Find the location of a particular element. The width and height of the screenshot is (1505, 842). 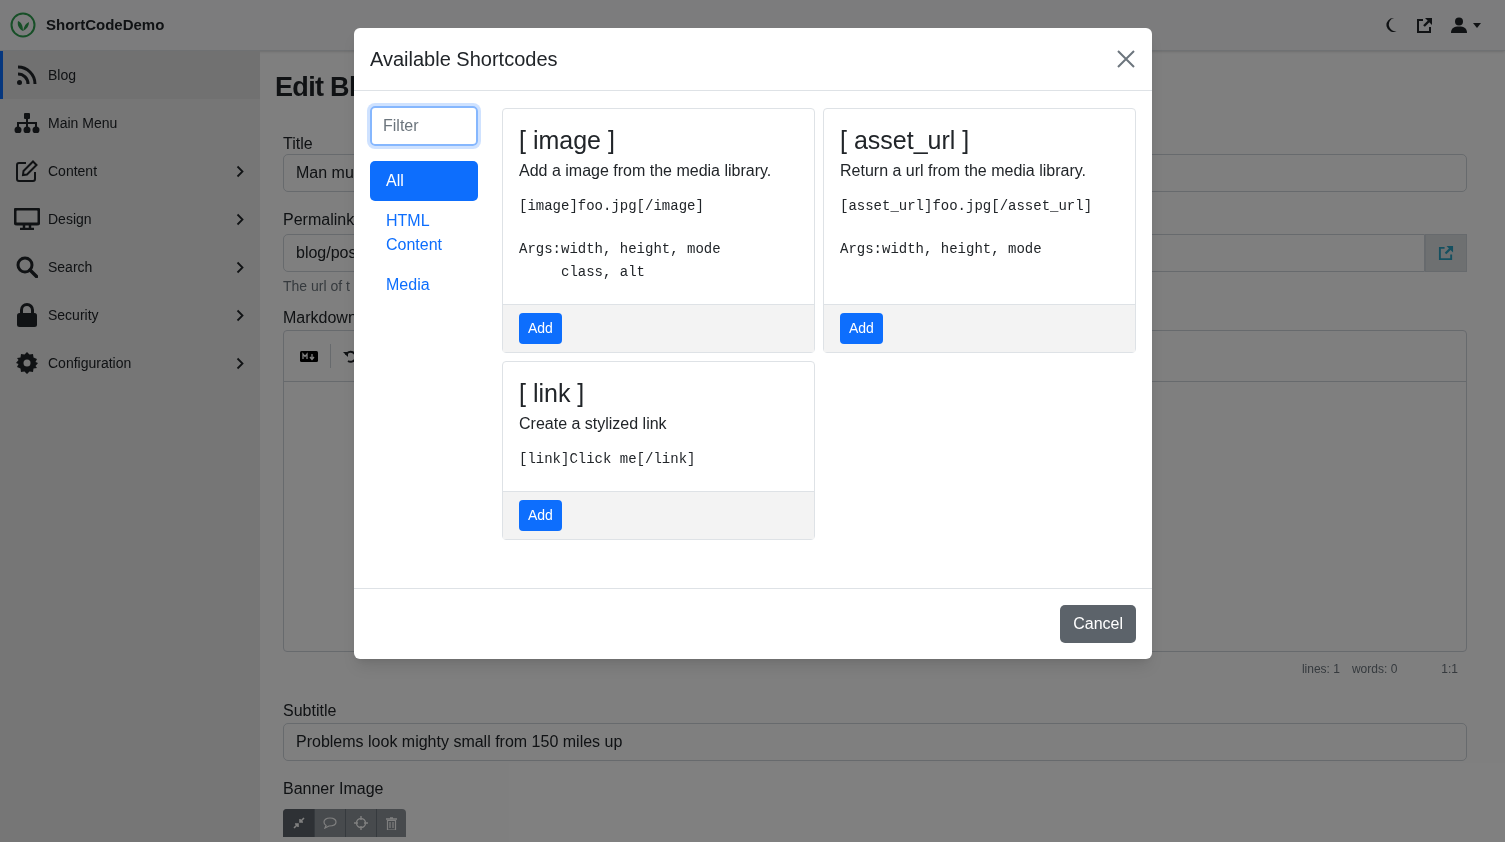

close-icon is located at coordinates (1126, 59).